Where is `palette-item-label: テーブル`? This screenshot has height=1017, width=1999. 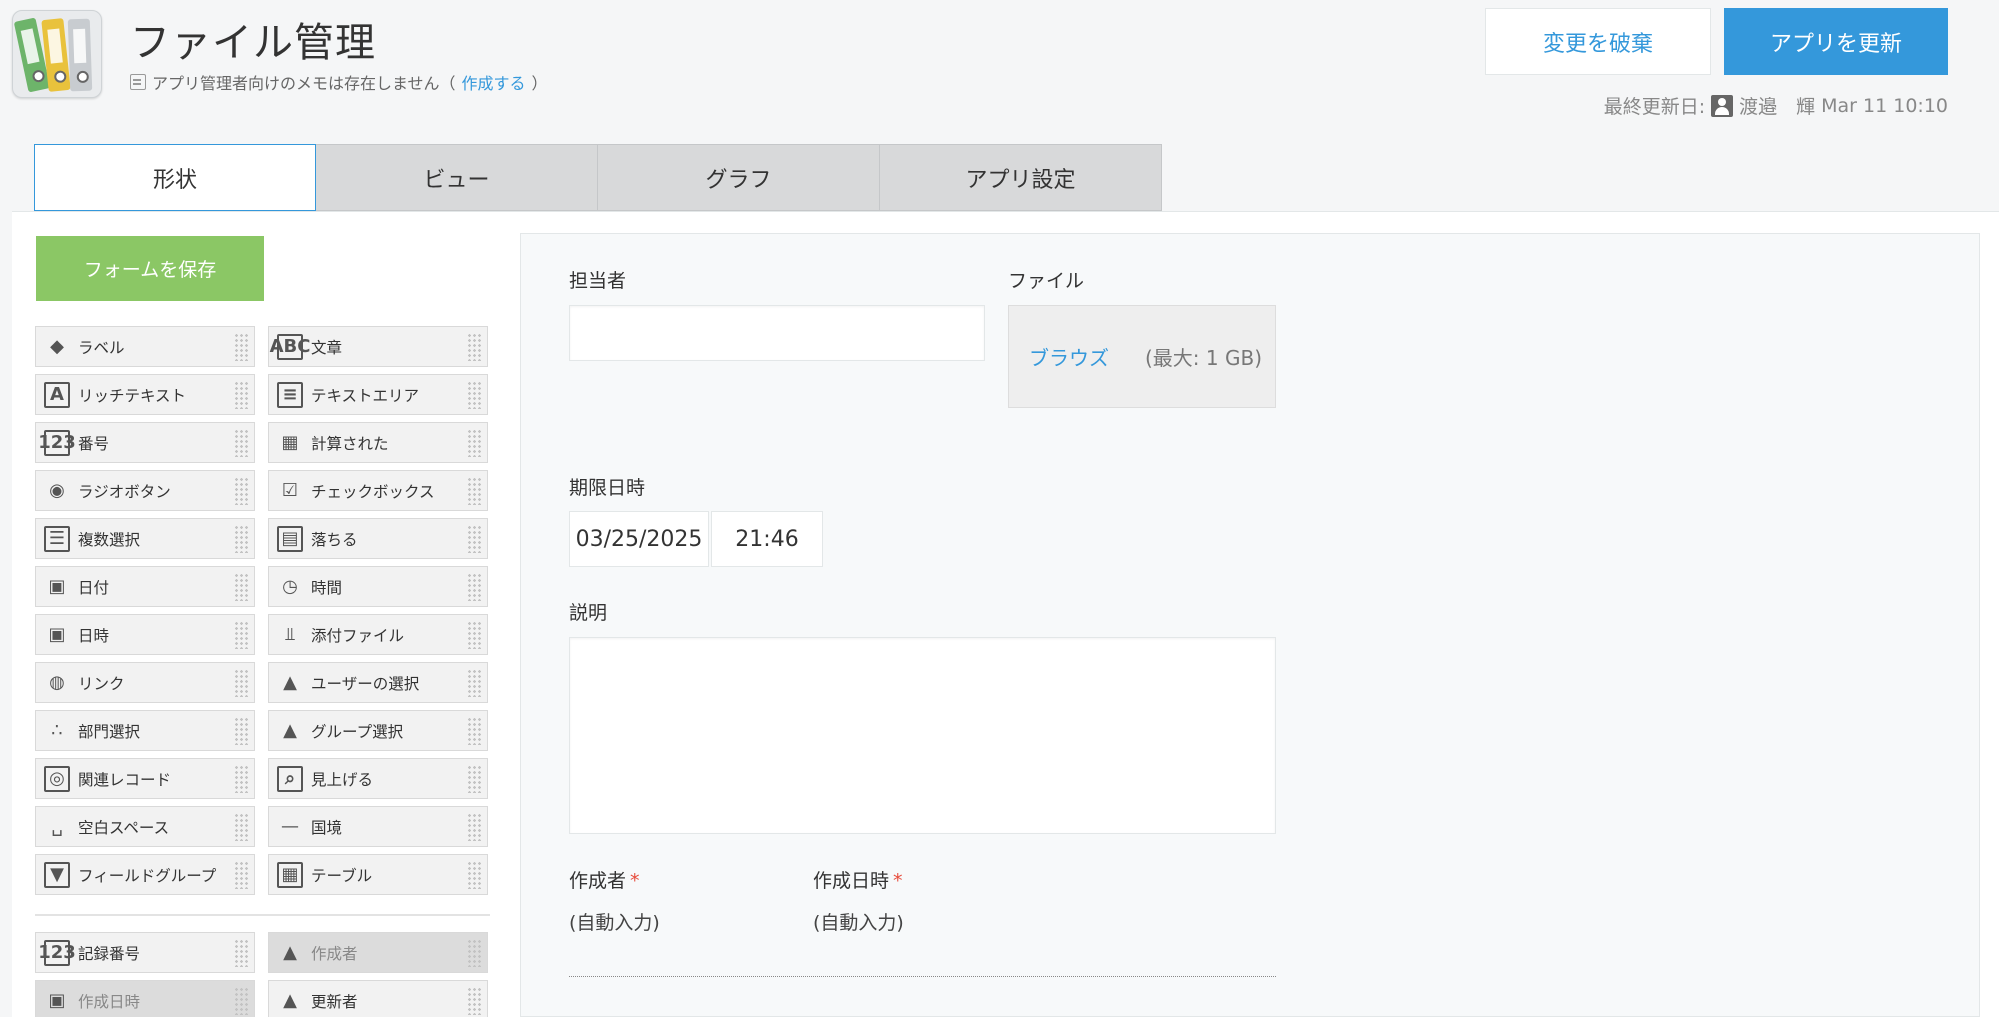 palette-item-label: テーブル is located at coordinates (342, 875).